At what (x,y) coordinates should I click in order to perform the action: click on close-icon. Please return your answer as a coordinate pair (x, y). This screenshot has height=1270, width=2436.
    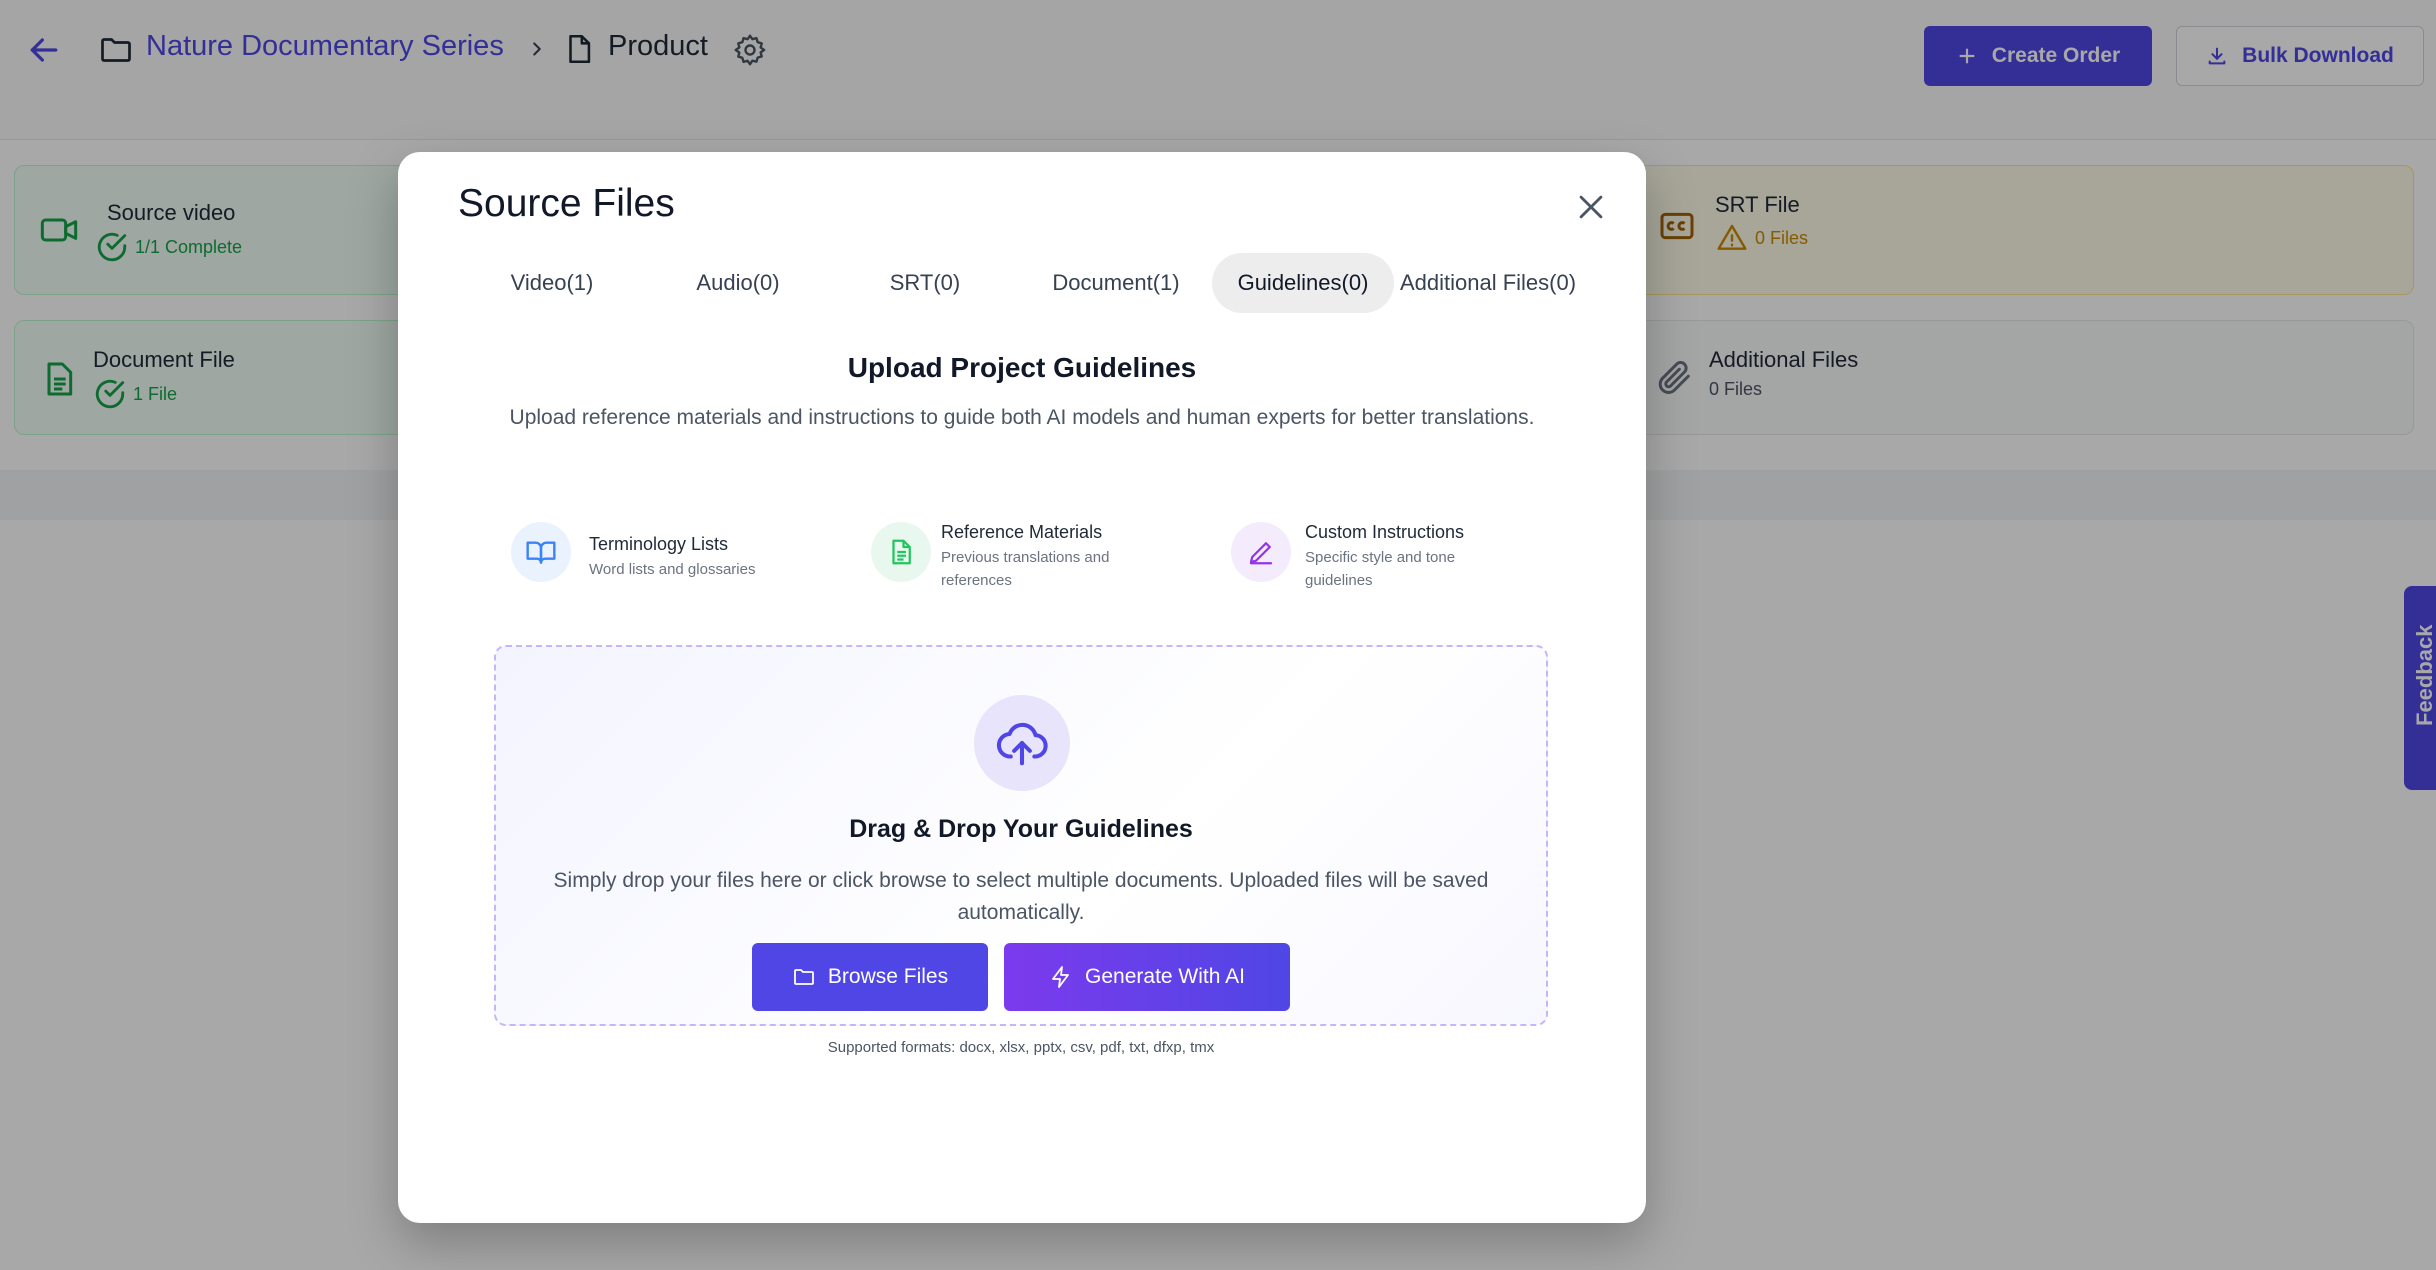
    Looking at the image, I should click on (1591, 207).